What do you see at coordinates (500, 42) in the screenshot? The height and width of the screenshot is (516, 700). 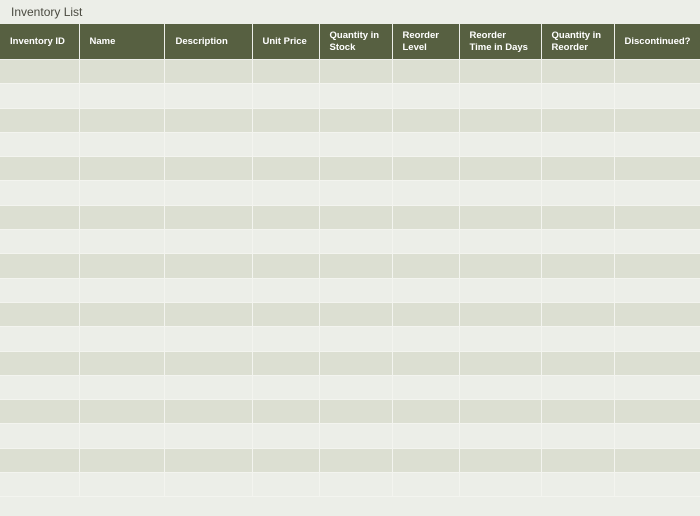 I see `column-header-reorder-time: Reorder Time in Days` at bounding box center [500, 42].